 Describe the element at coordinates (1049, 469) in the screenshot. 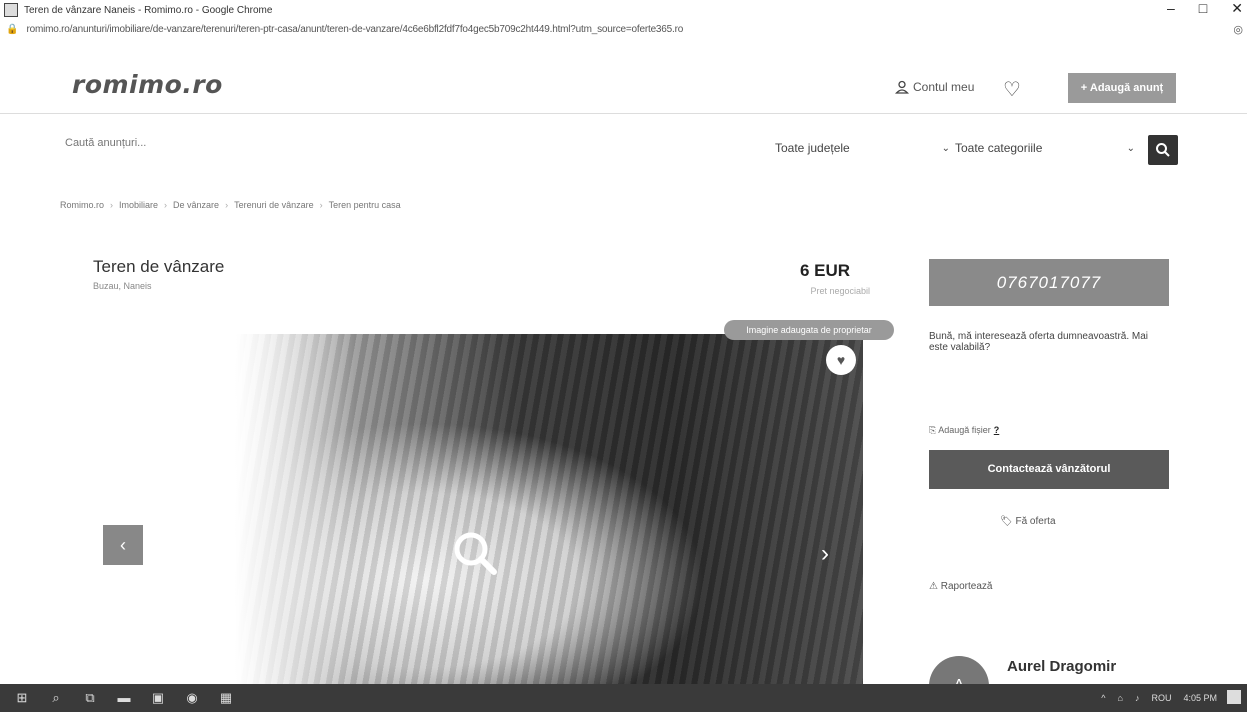

I see `contact-seller-button: Contactează vânzătorul` at that location.